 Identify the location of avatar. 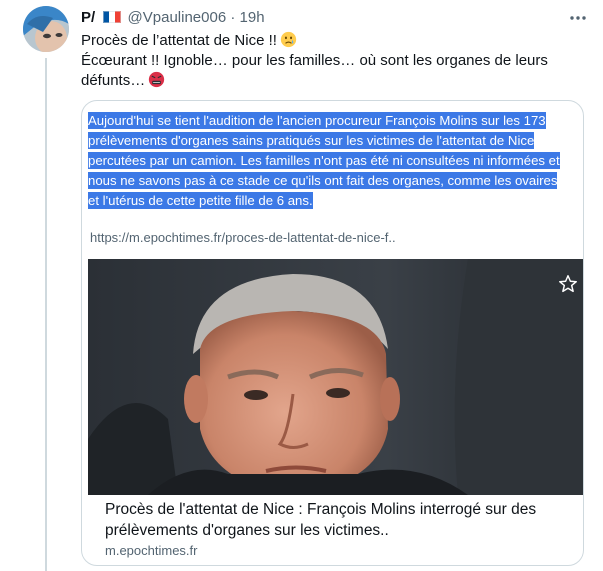
(46, 29).